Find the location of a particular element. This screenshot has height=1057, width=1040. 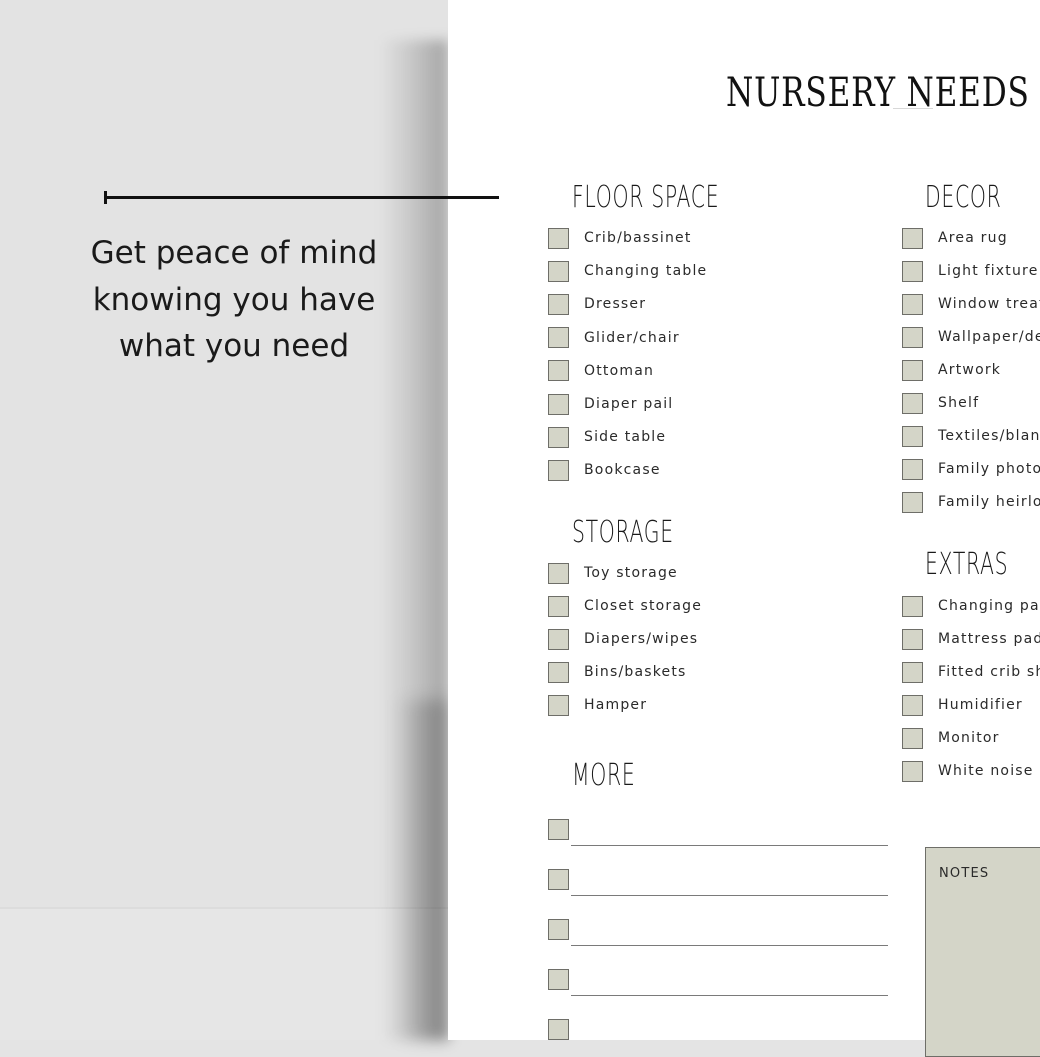

floor-space-item: Glider/chair is located at coordinates (614, 338).